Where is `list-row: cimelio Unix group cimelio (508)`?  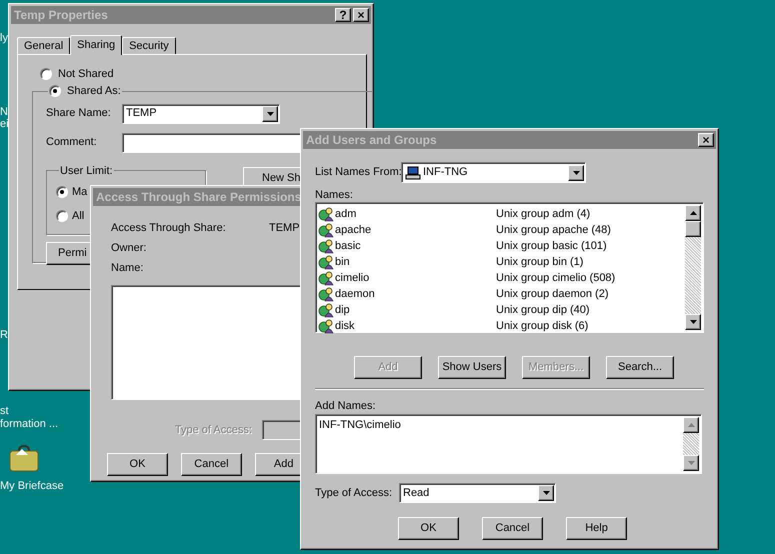 list-row: cimelio Unix group cimelio (508) is located at coordinates (501, 278).